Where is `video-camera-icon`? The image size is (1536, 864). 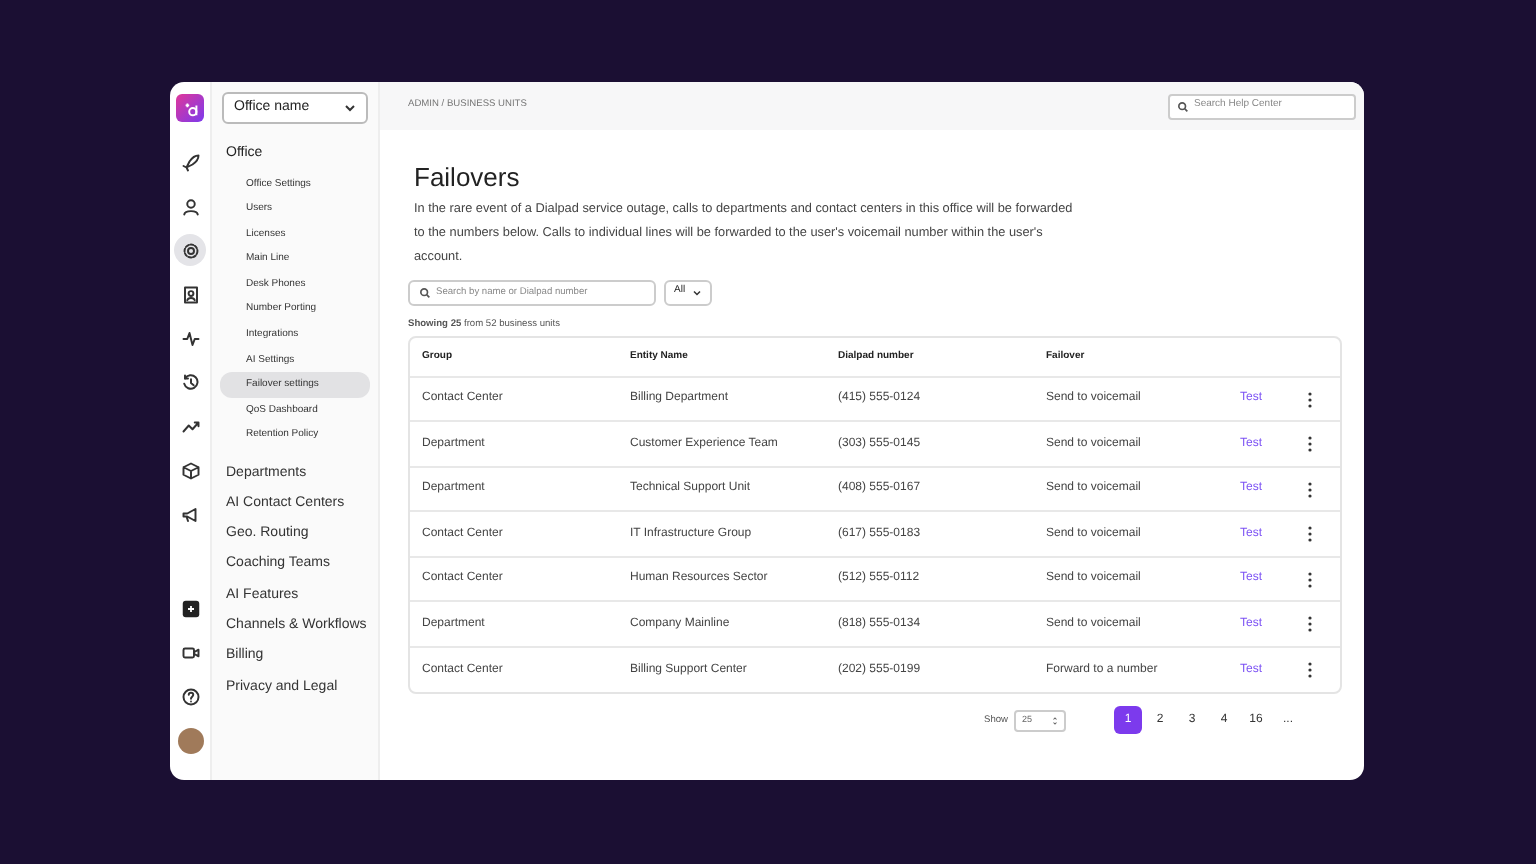
video-camera-icon is located at coordinates (190, 652).